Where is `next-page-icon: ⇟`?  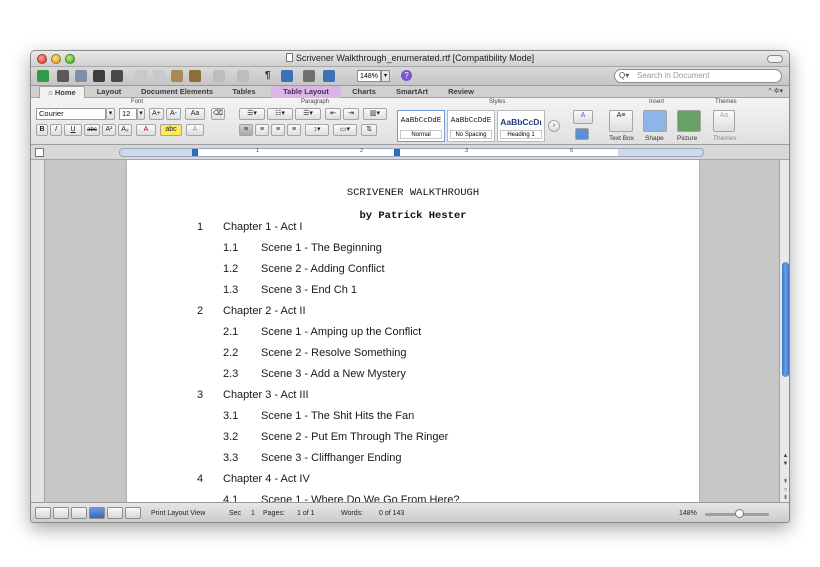 next-page-icon: ⇟ is located at coordinates (785, 498).